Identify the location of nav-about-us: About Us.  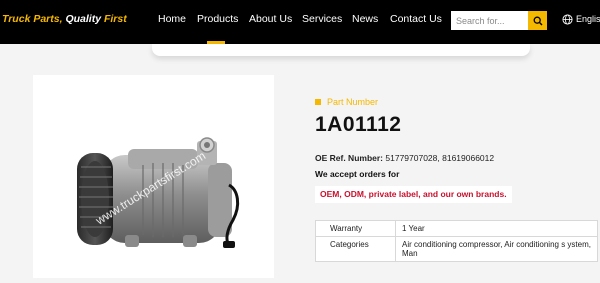
(270, 19).